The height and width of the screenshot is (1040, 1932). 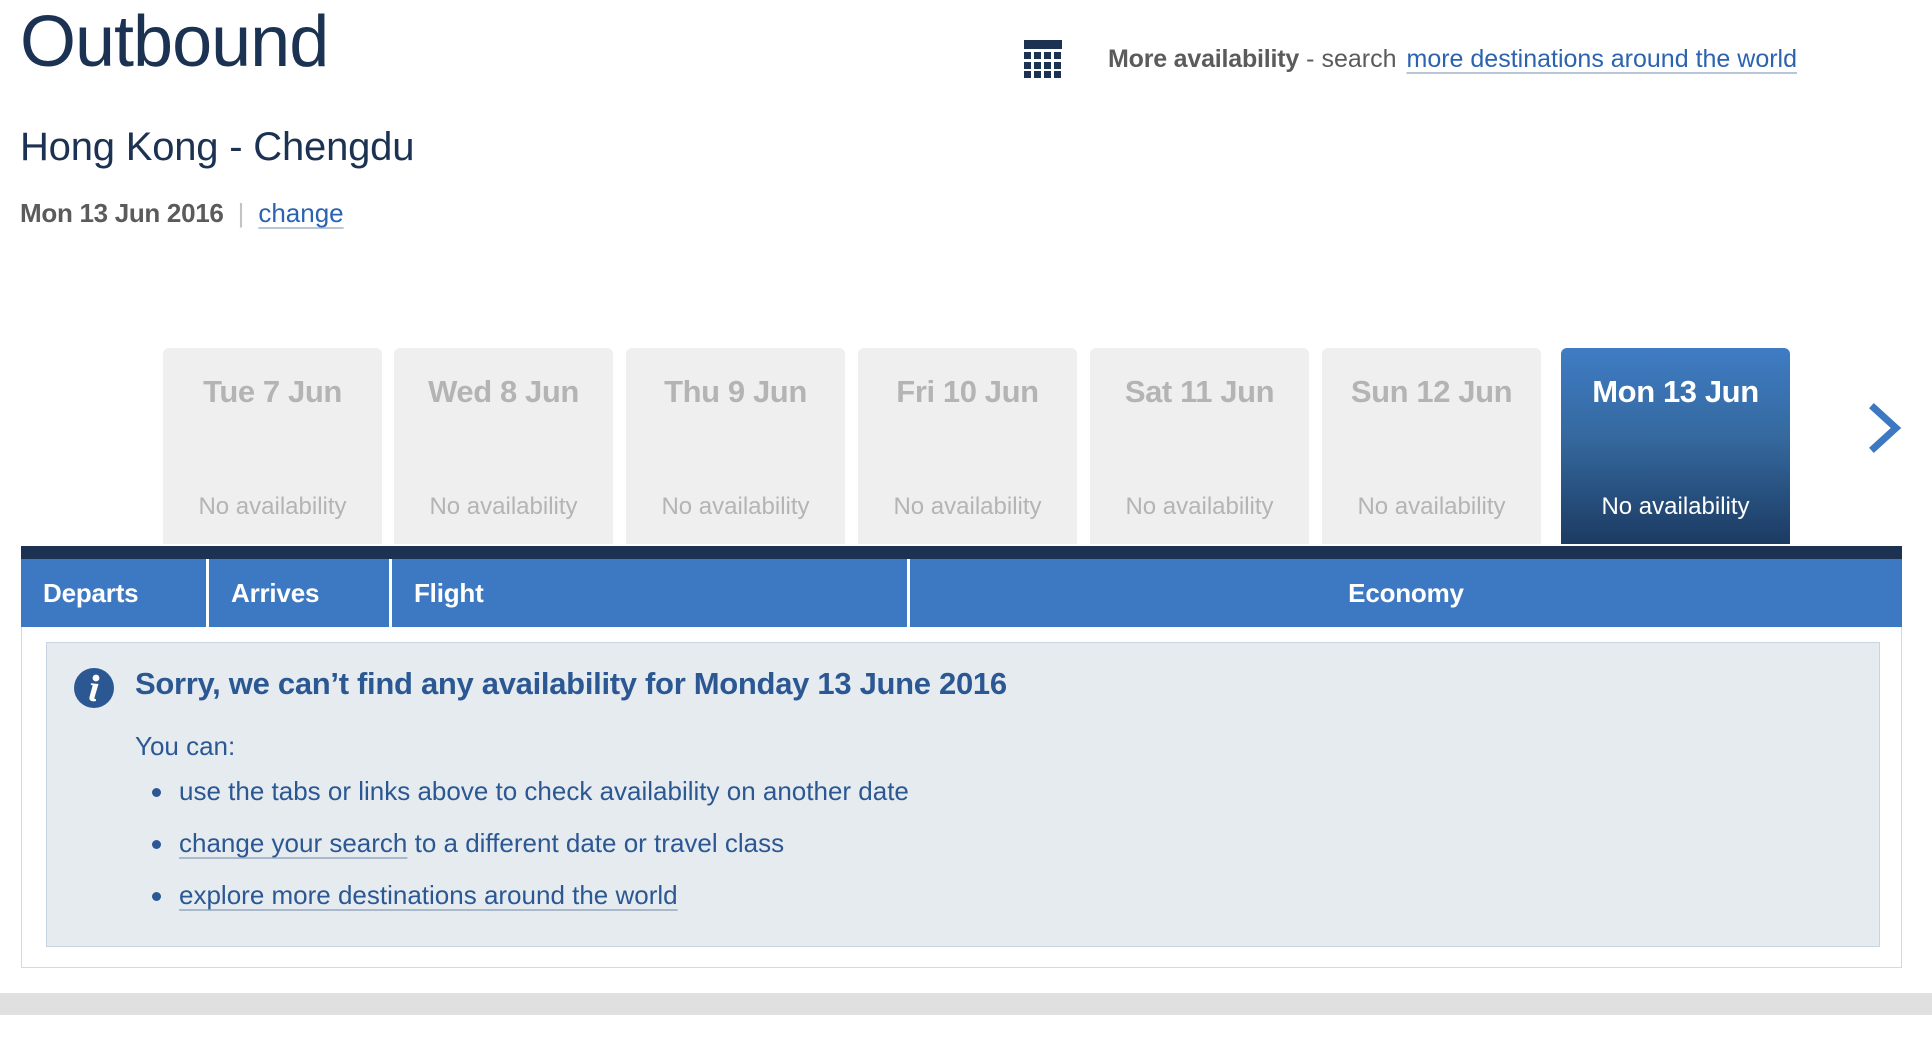 I want to click on selected-date-label: Mon 13 Jun 2016, so click(x=122, y=213).